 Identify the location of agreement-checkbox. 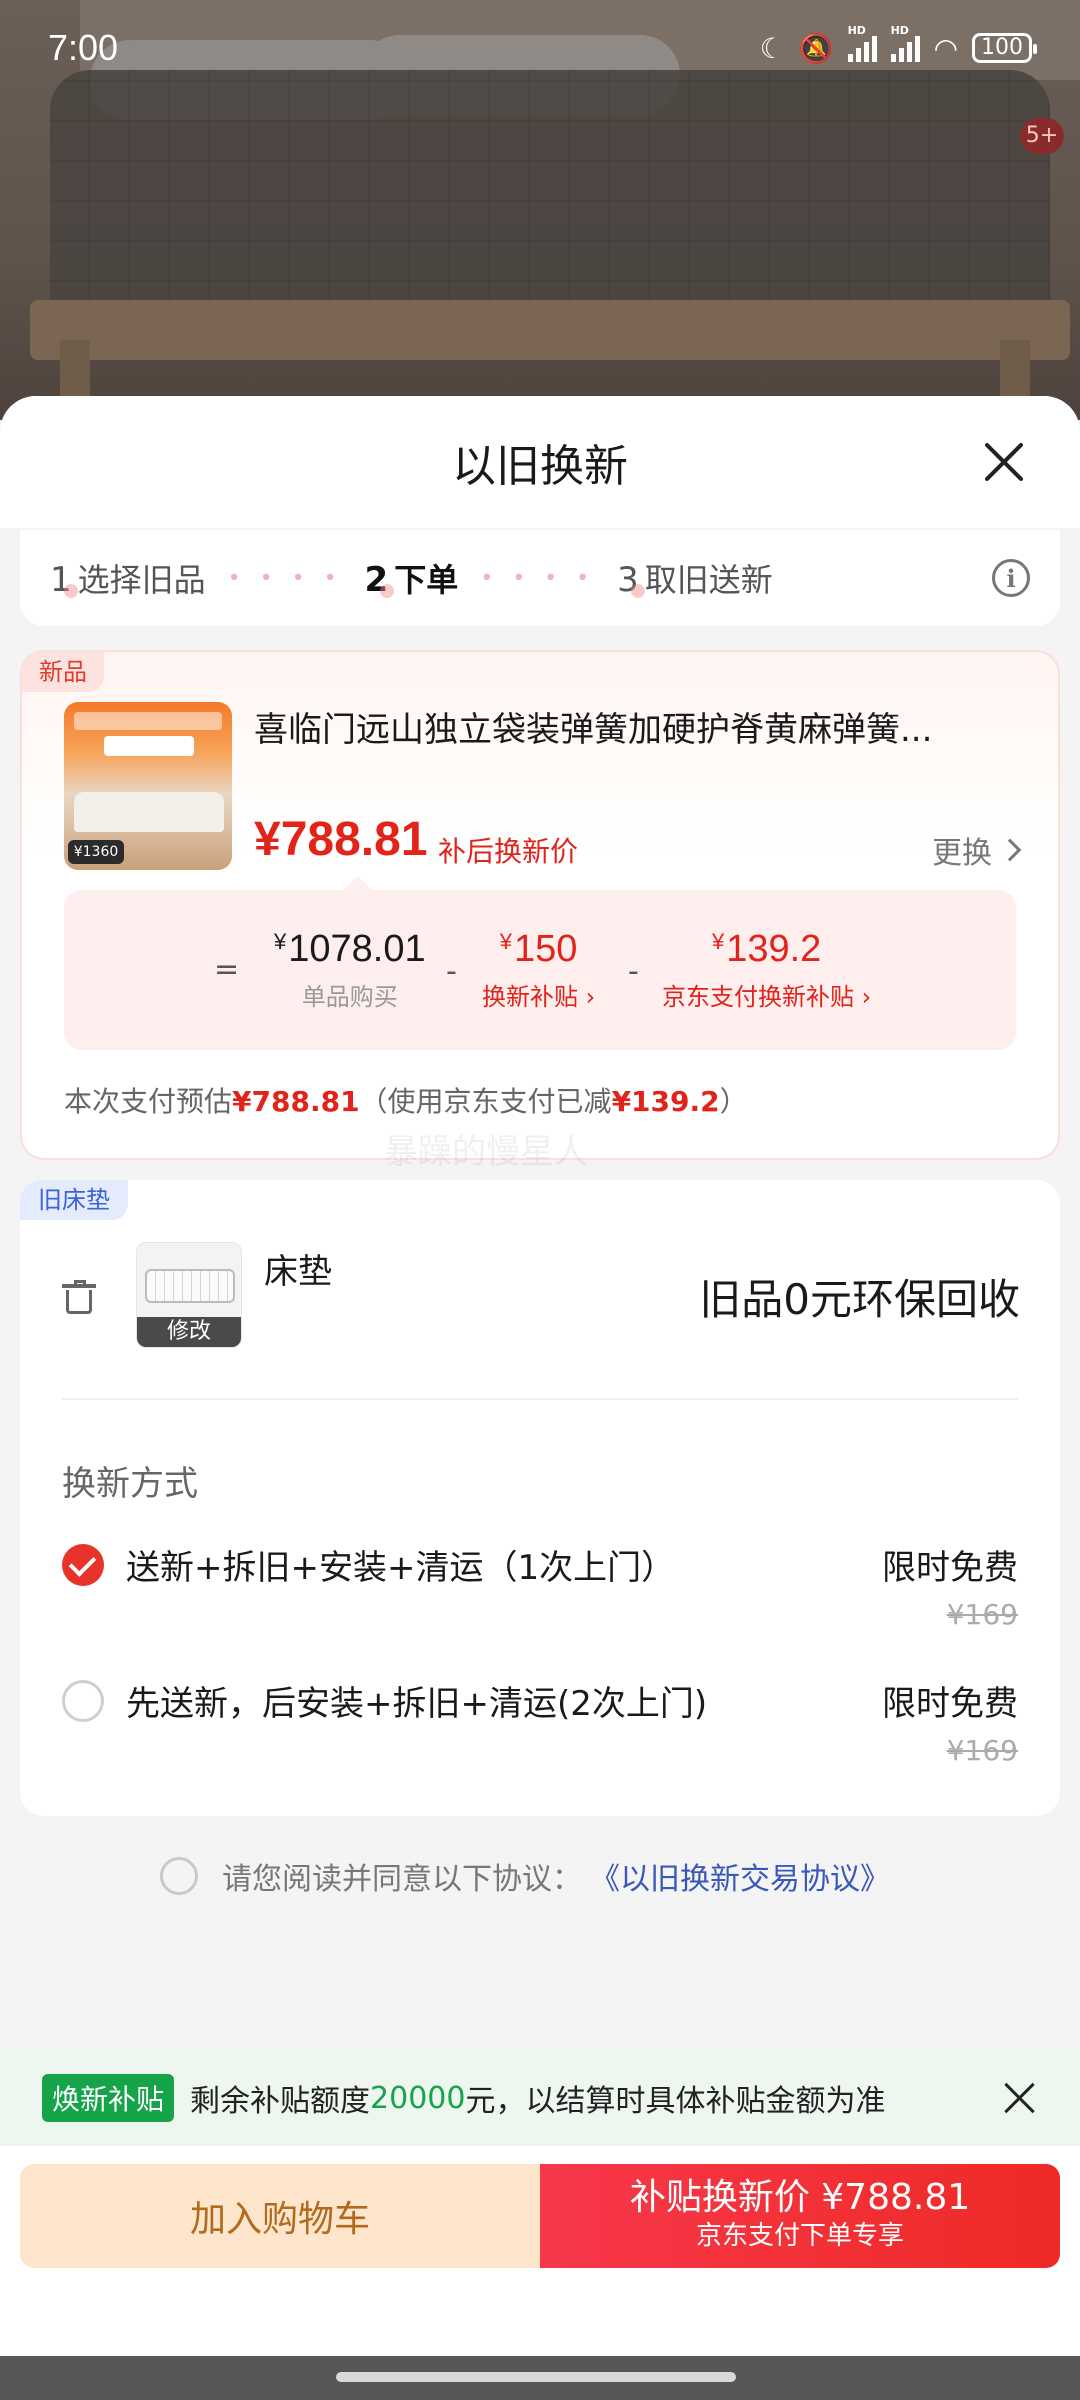
(179, 1876).